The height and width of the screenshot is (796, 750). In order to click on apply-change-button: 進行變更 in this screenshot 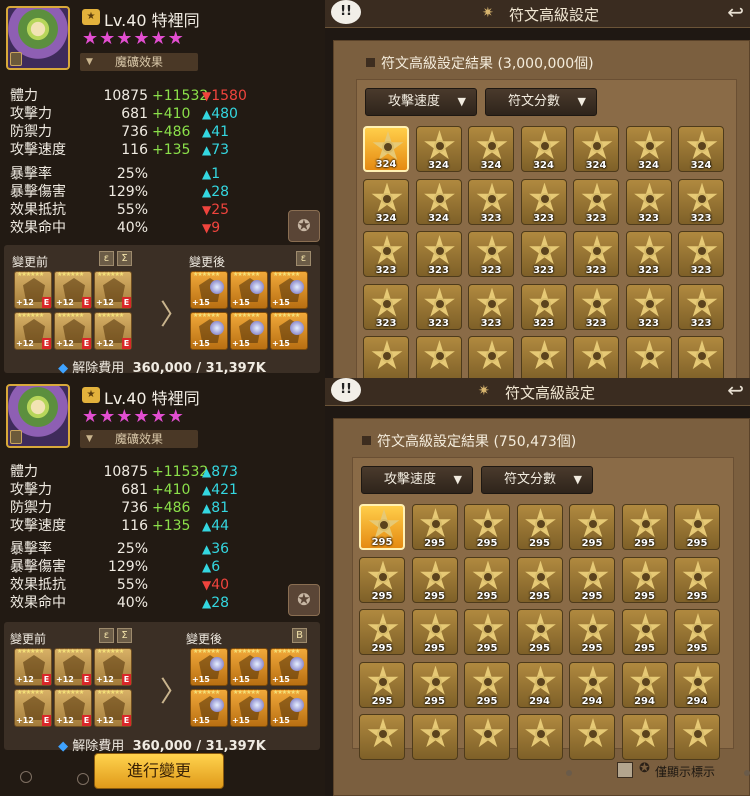, I will do `click(159, 771)`.